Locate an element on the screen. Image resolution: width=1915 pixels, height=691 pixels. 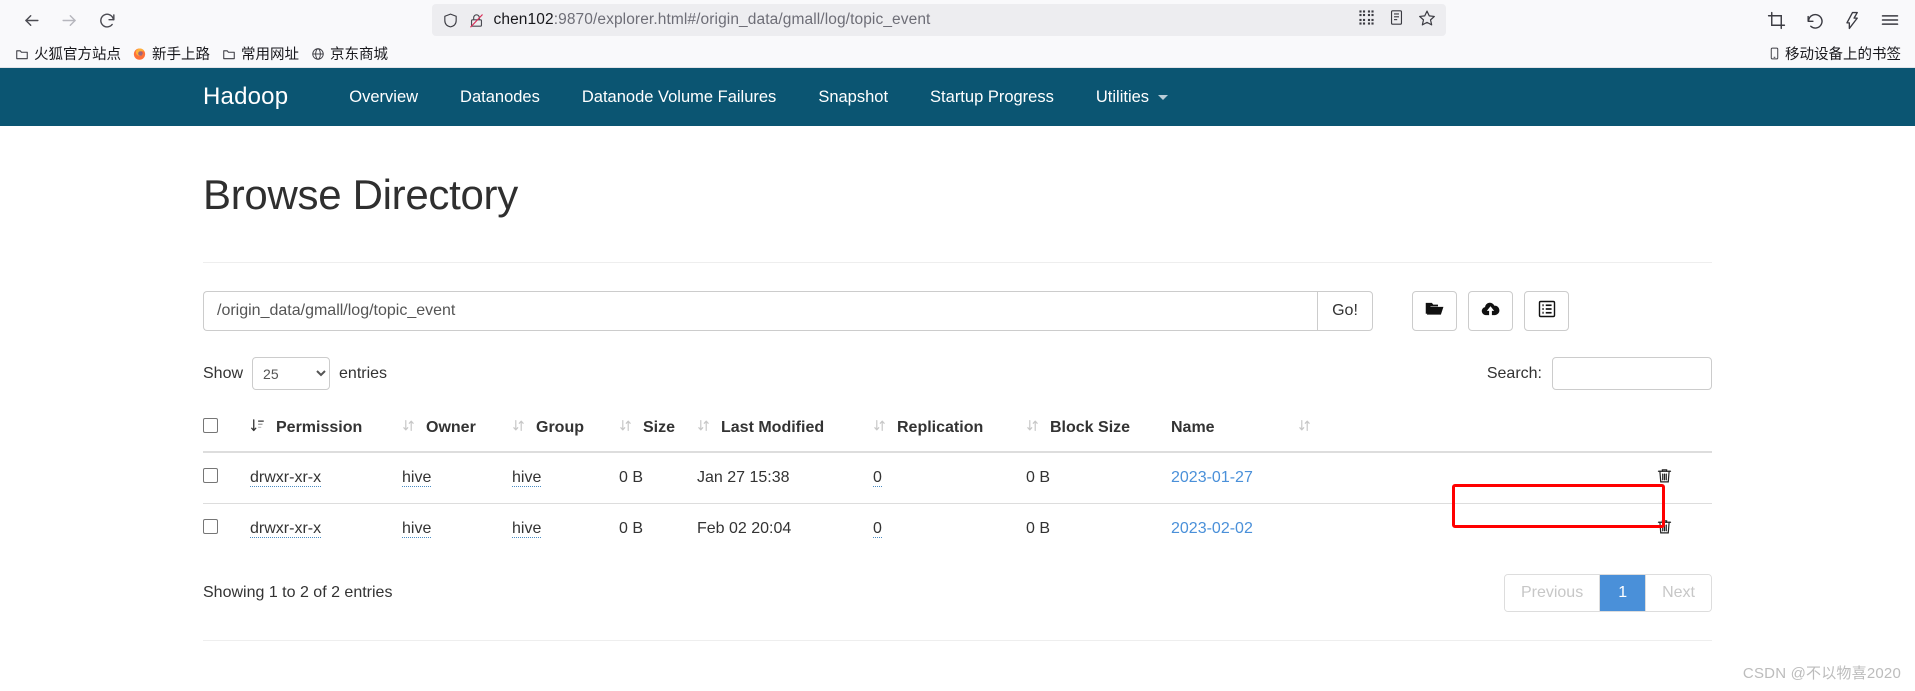
firefox-icon is located at coordinates (139, 53).